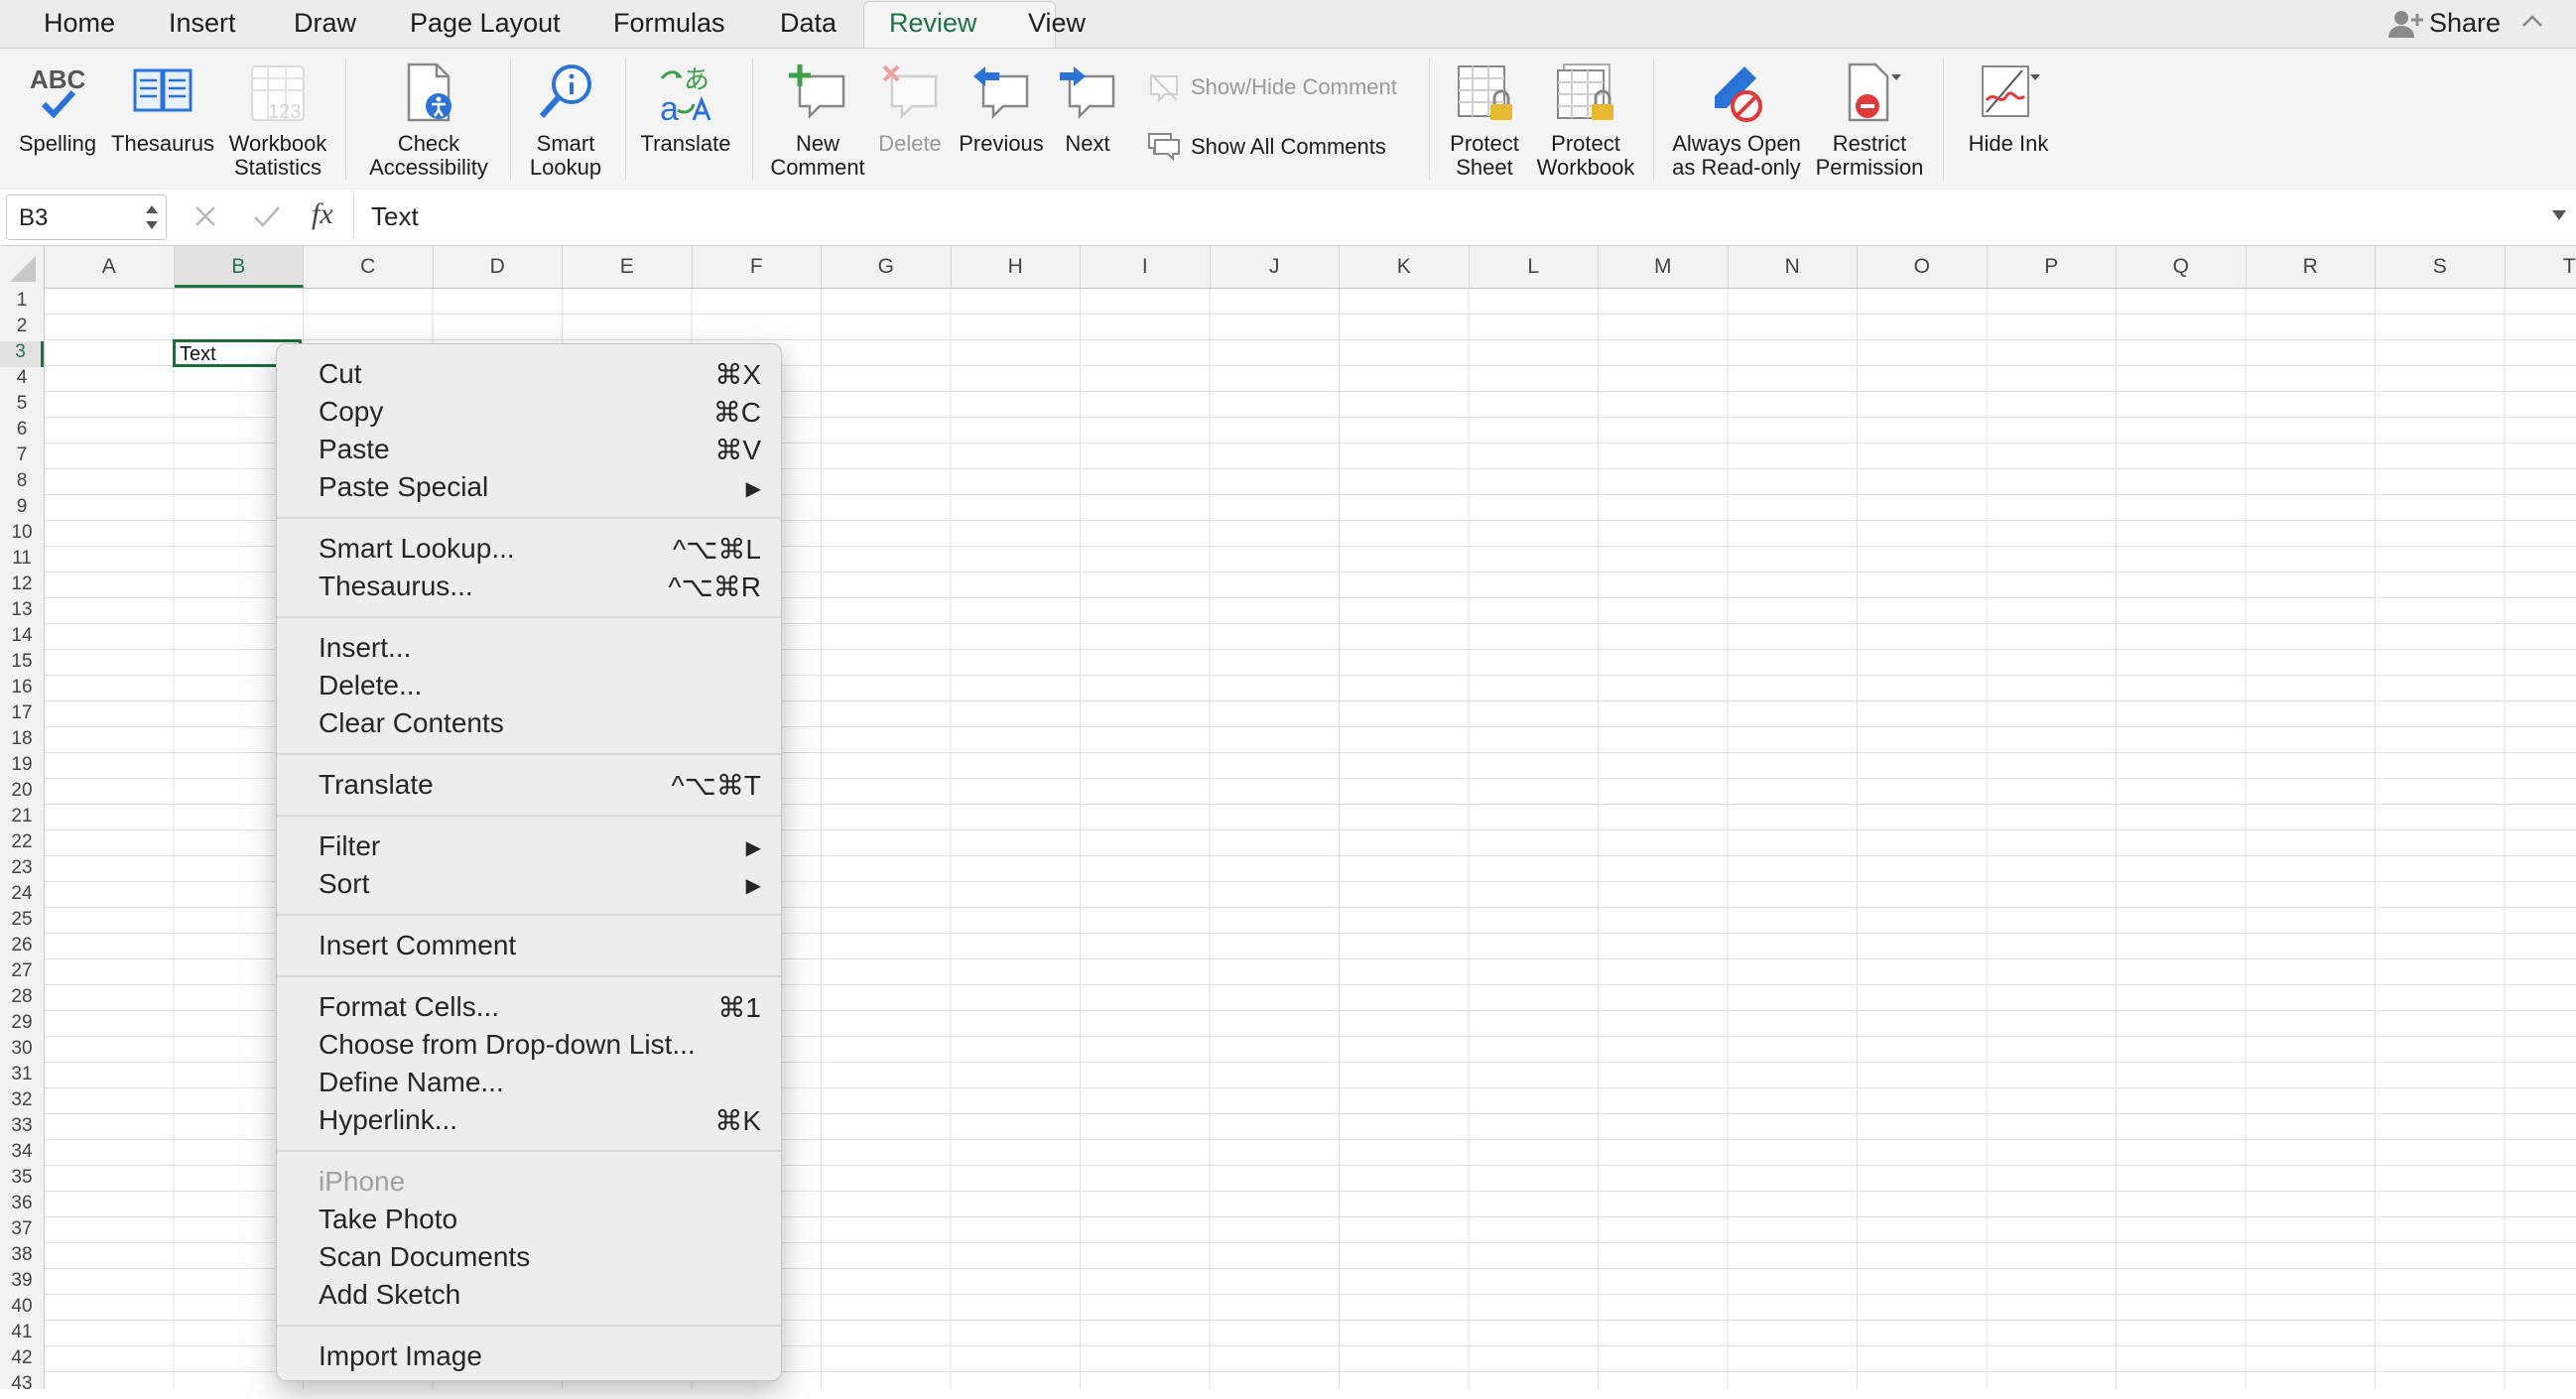 This screenshot has height=1399, width=2576. I want to click on row-header-7: 7, so click(22, 458).